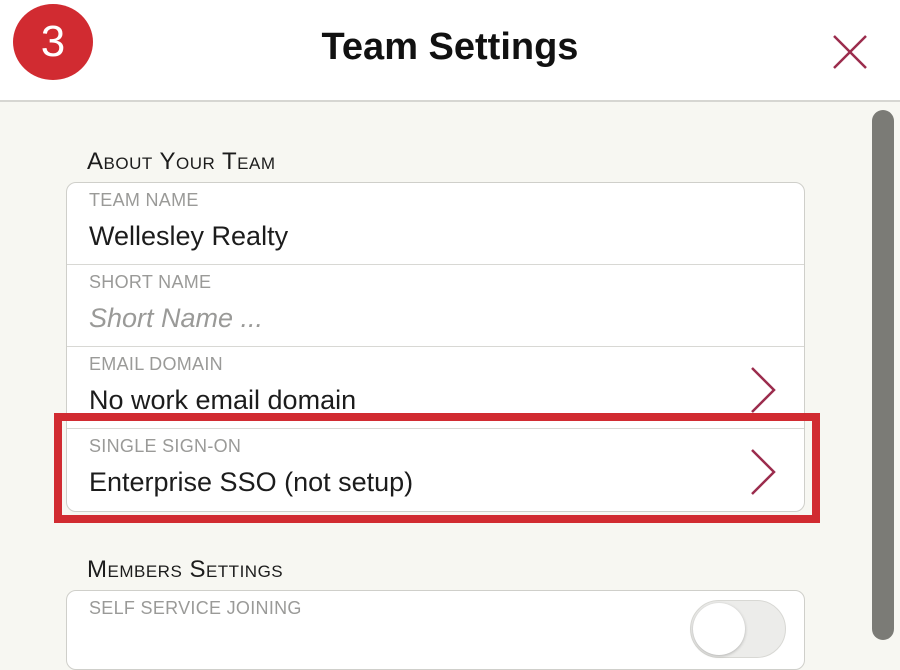  What do you see at coordinates (181, 161) in the screenshot?
I see `about-section-title: About Your Team` at bounding box center [181, 161].